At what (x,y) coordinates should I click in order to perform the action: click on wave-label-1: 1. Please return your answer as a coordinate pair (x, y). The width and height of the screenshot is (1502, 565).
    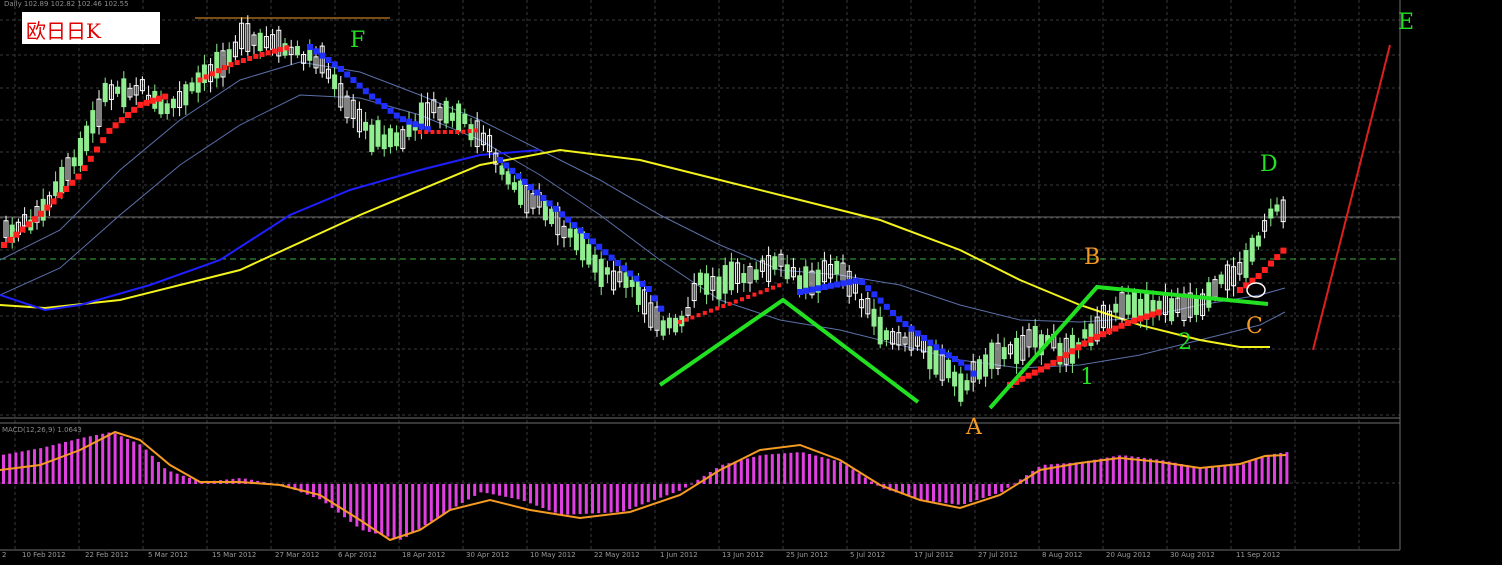
    Looking at the image, I should click on (1087, 377).